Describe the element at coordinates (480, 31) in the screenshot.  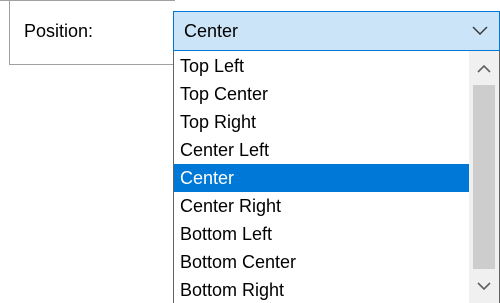
I see `chevron-down-icon` at that location.